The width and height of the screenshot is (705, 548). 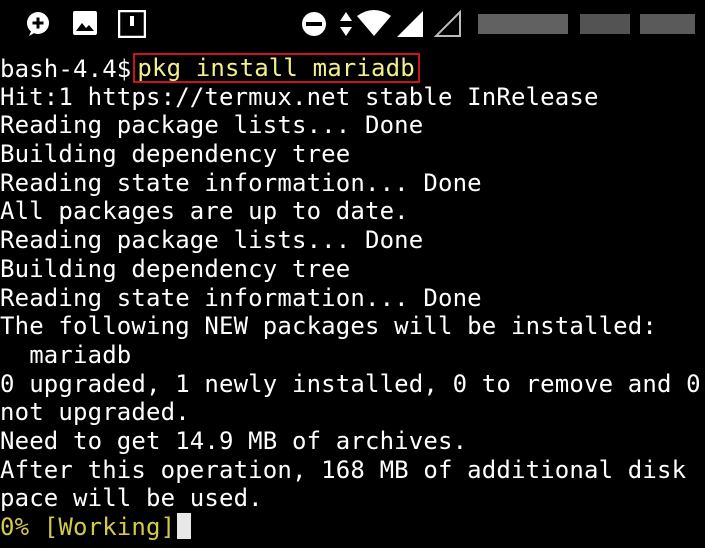 What do you see at coordinates (132, 24) in the screenshot?
I see `flipboard-icon` at bounding box center [132, 24].